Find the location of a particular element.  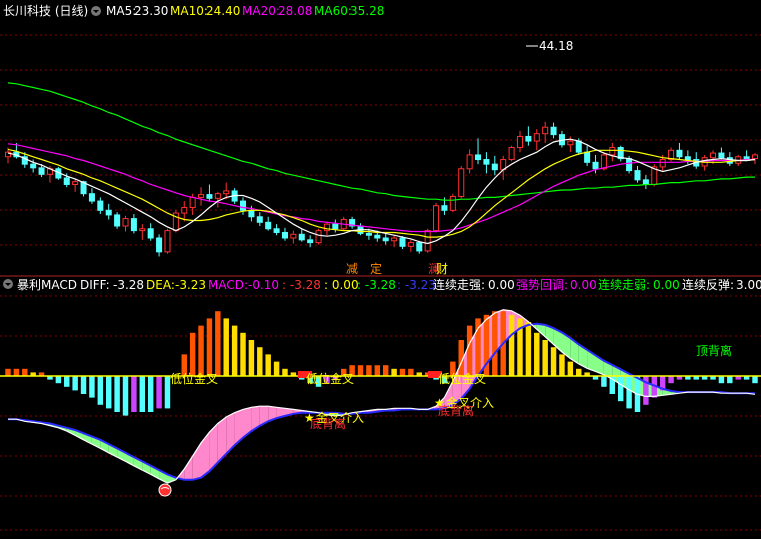

indicator-name: 暴利MACD is located at coordinates (47, 285).